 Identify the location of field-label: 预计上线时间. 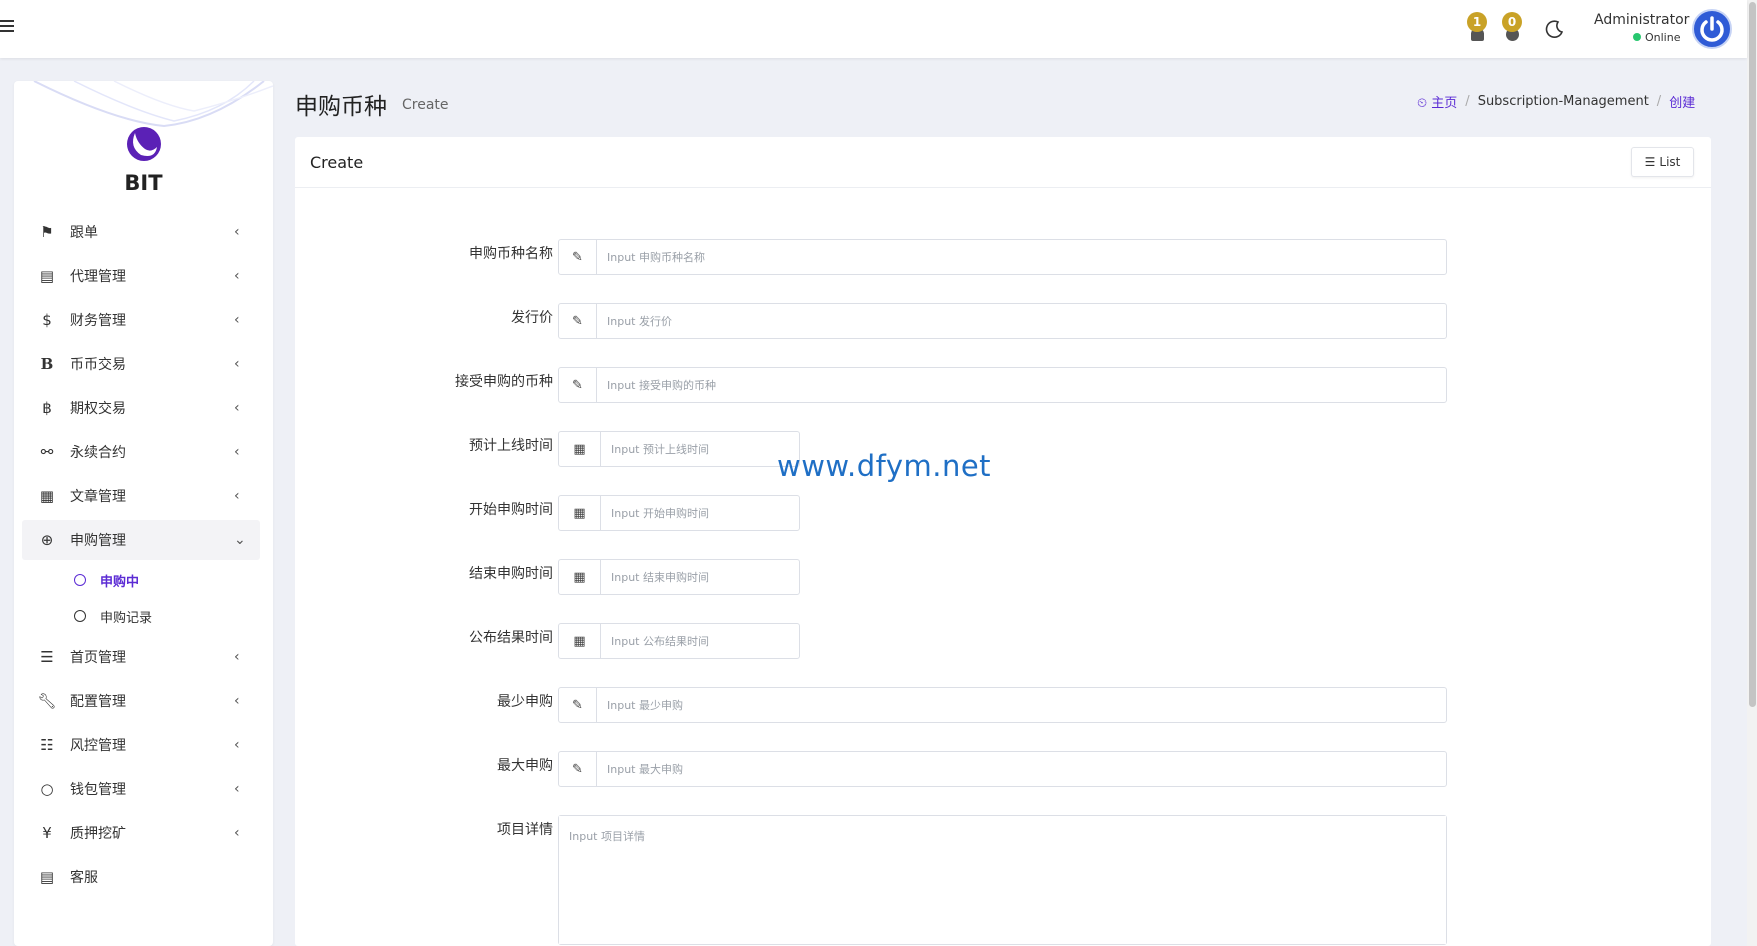
(511, 446).